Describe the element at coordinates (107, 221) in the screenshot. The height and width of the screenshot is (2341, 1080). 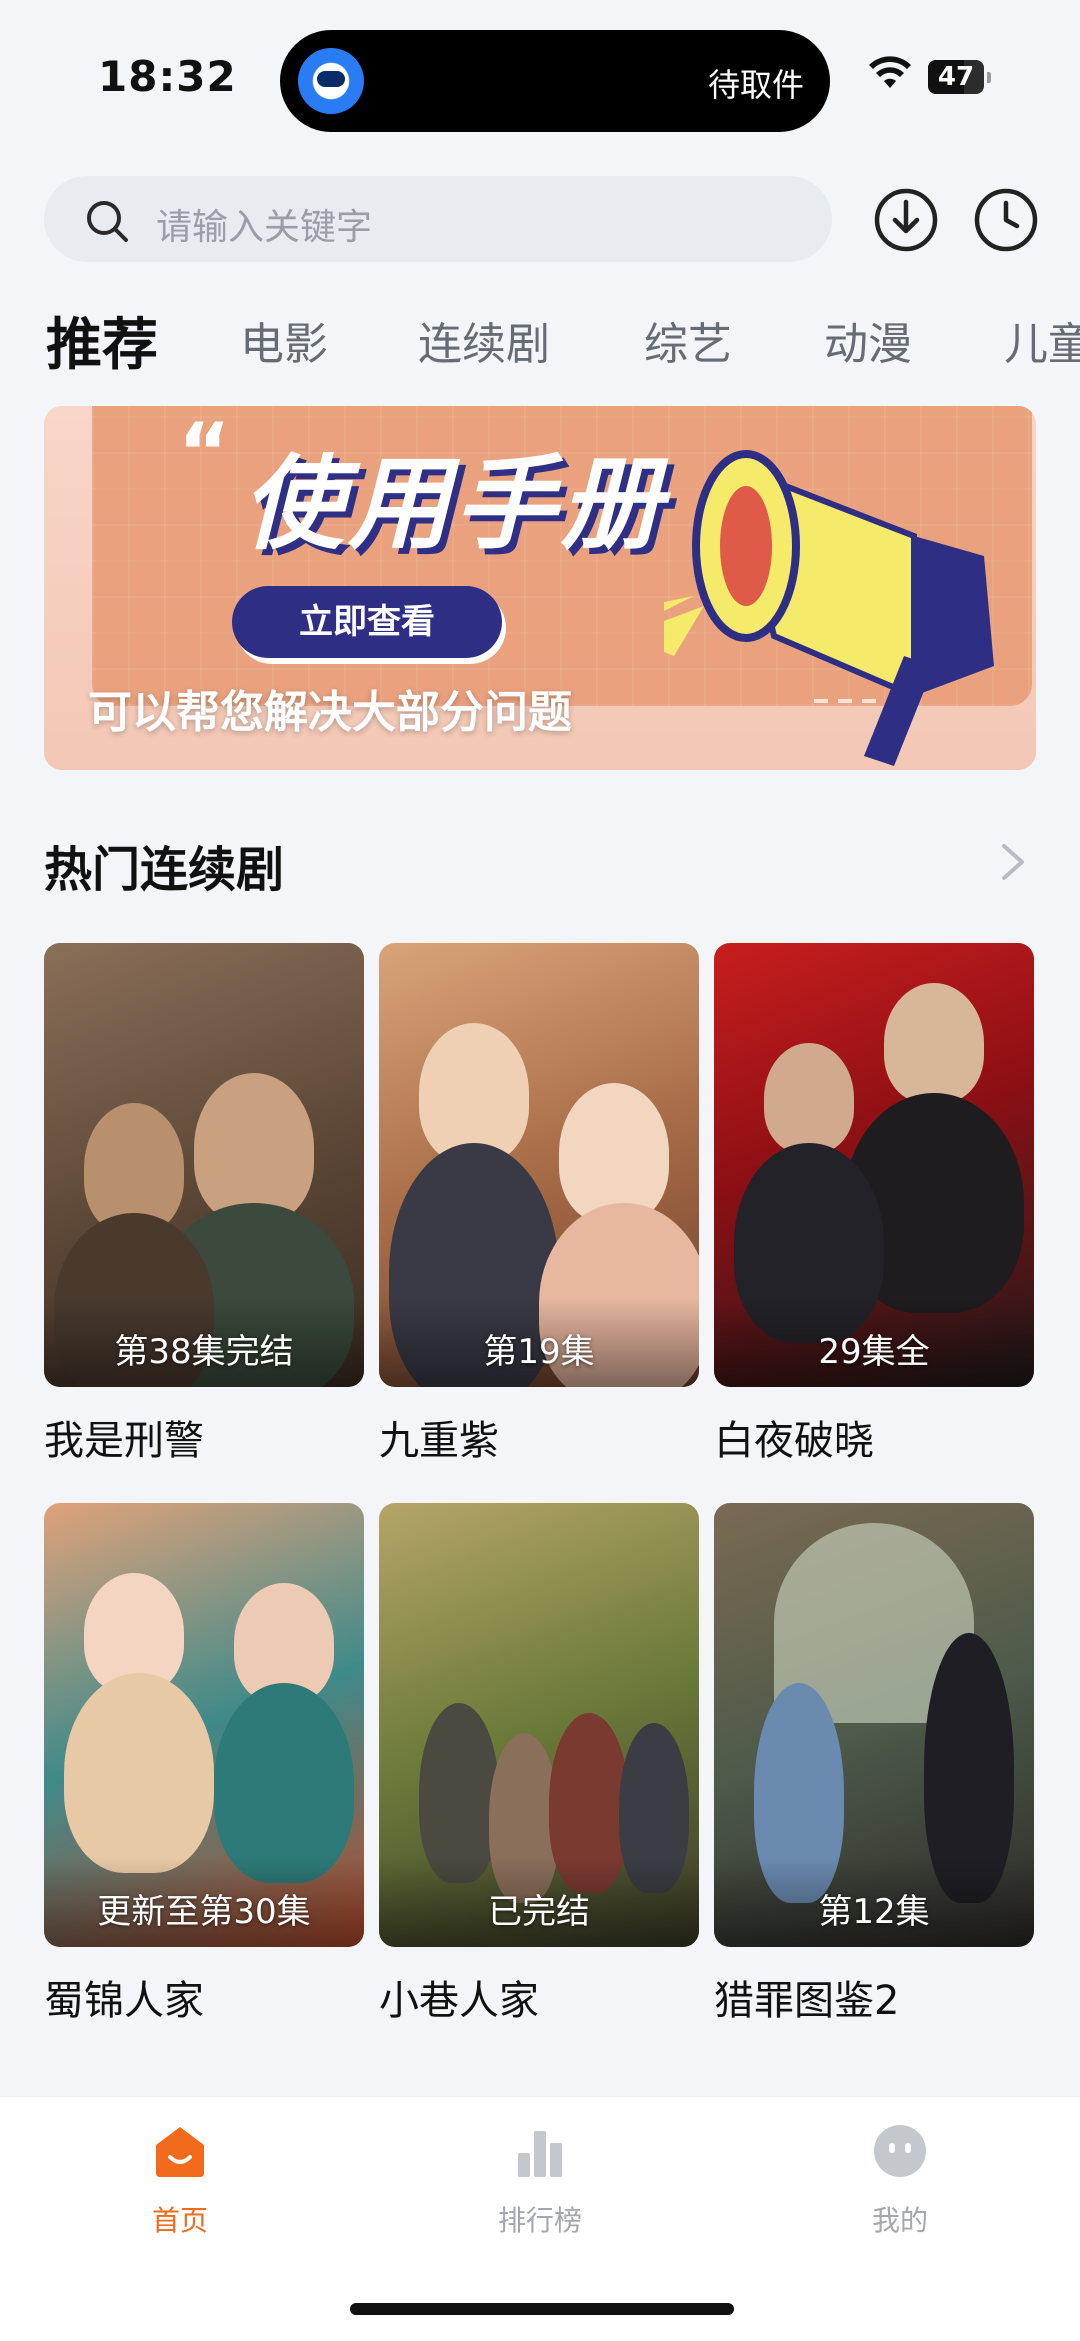
I see `search-icon` at that location.